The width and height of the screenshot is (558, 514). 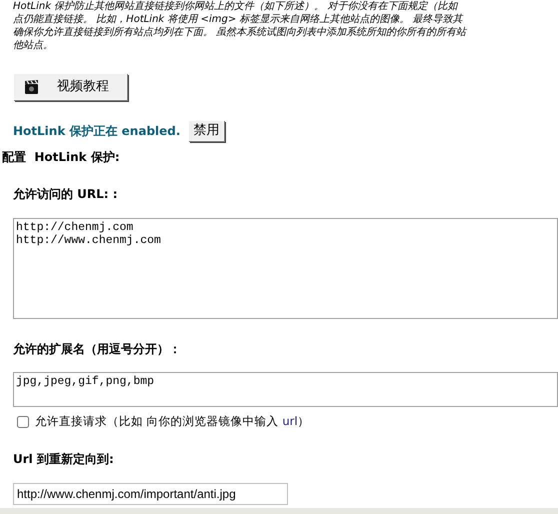 I want to click on redirect-url-field: http://www.chenmj.com/important/anti.jpg, so click(x=150, y=494).